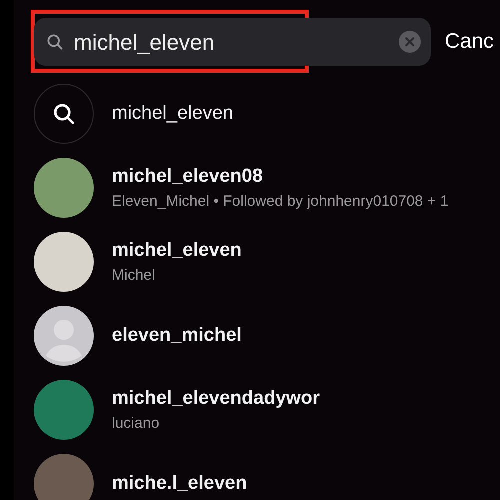 This screenshot has width=500, height=500. I want to click on search-field: michel_eleven, so click(232, 42).